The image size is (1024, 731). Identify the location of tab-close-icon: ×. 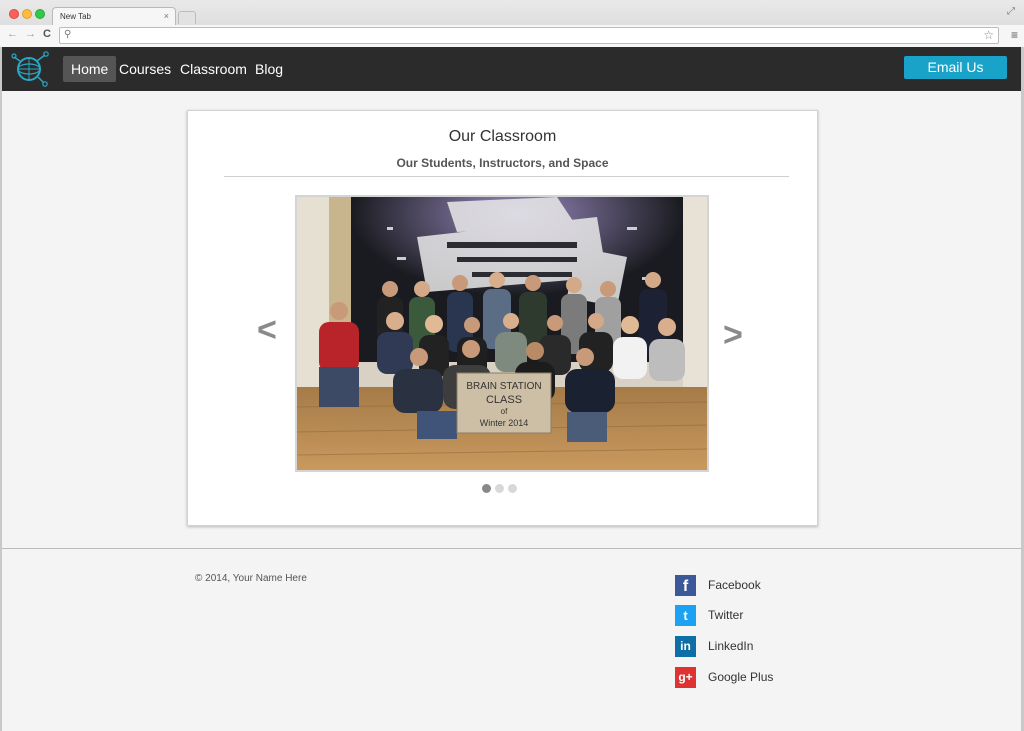
(166, 16).